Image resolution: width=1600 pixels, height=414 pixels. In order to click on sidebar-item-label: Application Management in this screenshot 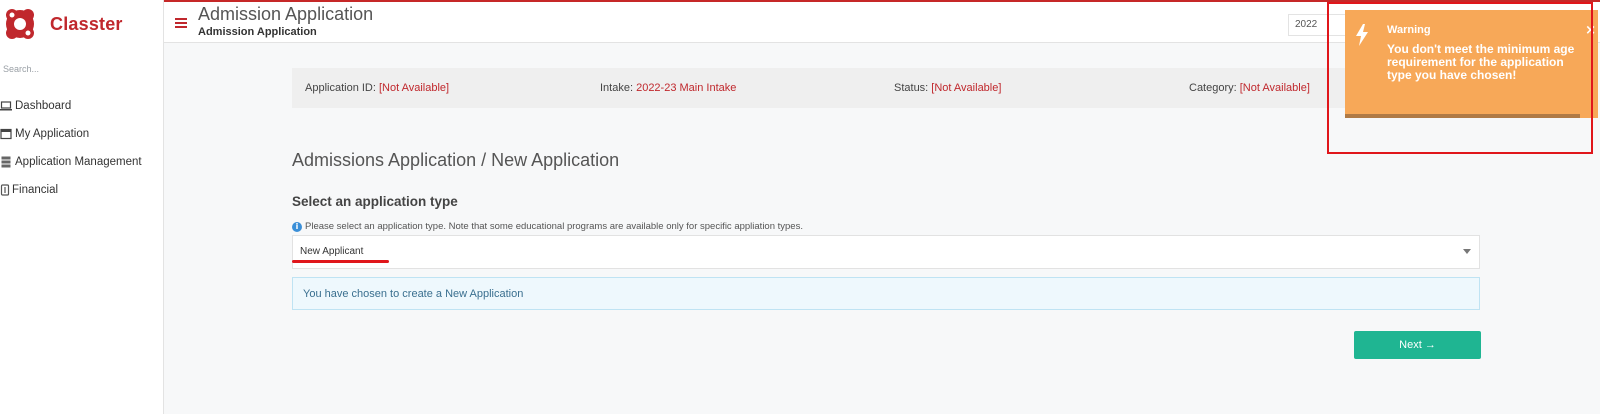, I will do `click(78, 162)`.